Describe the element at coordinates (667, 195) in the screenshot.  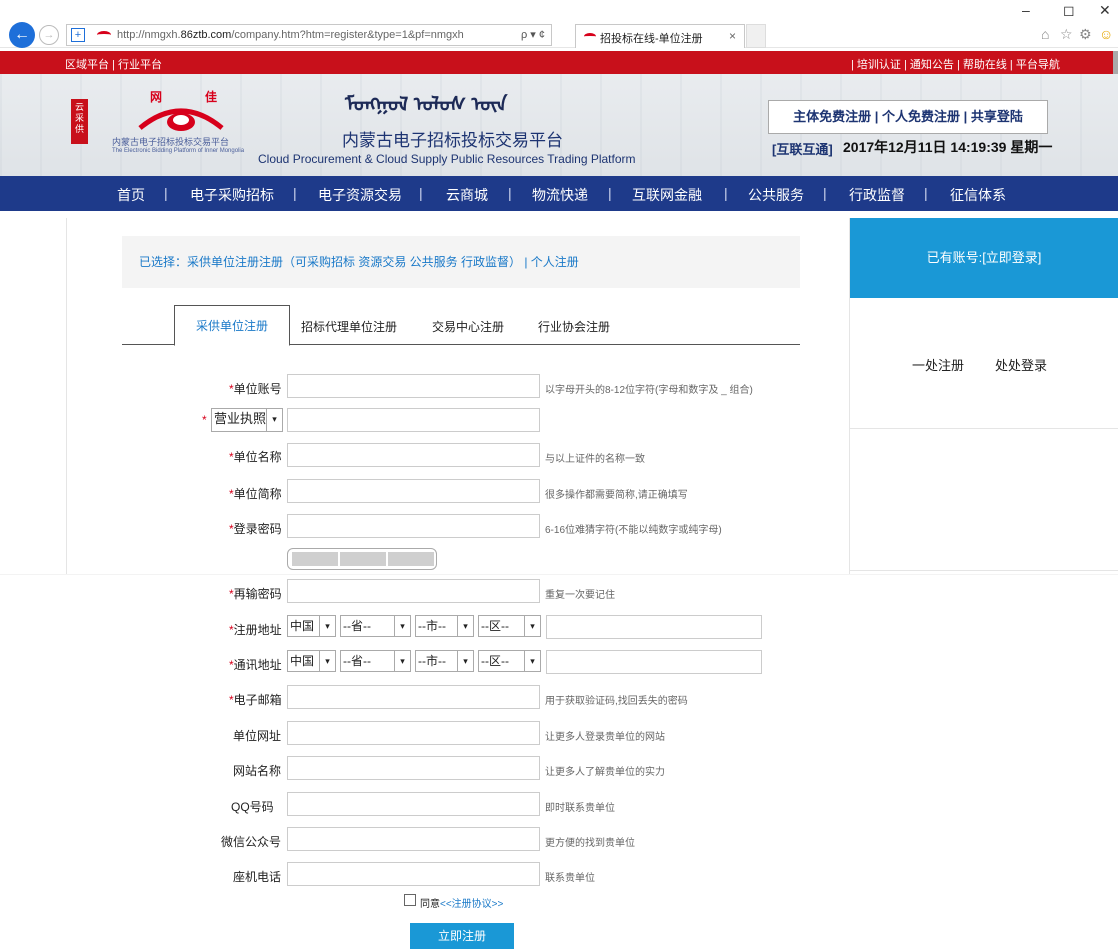
I see `nav-finance: 互联网金融` at that location.